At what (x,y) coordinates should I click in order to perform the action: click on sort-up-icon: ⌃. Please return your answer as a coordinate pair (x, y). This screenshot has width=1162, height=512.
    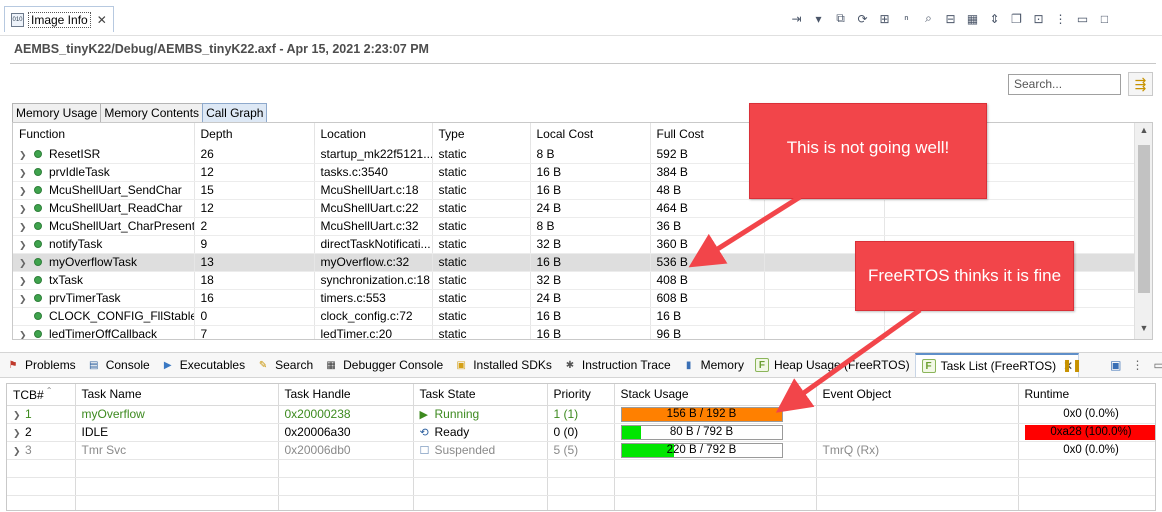
    Looking at the image, I should click on (49, 391).